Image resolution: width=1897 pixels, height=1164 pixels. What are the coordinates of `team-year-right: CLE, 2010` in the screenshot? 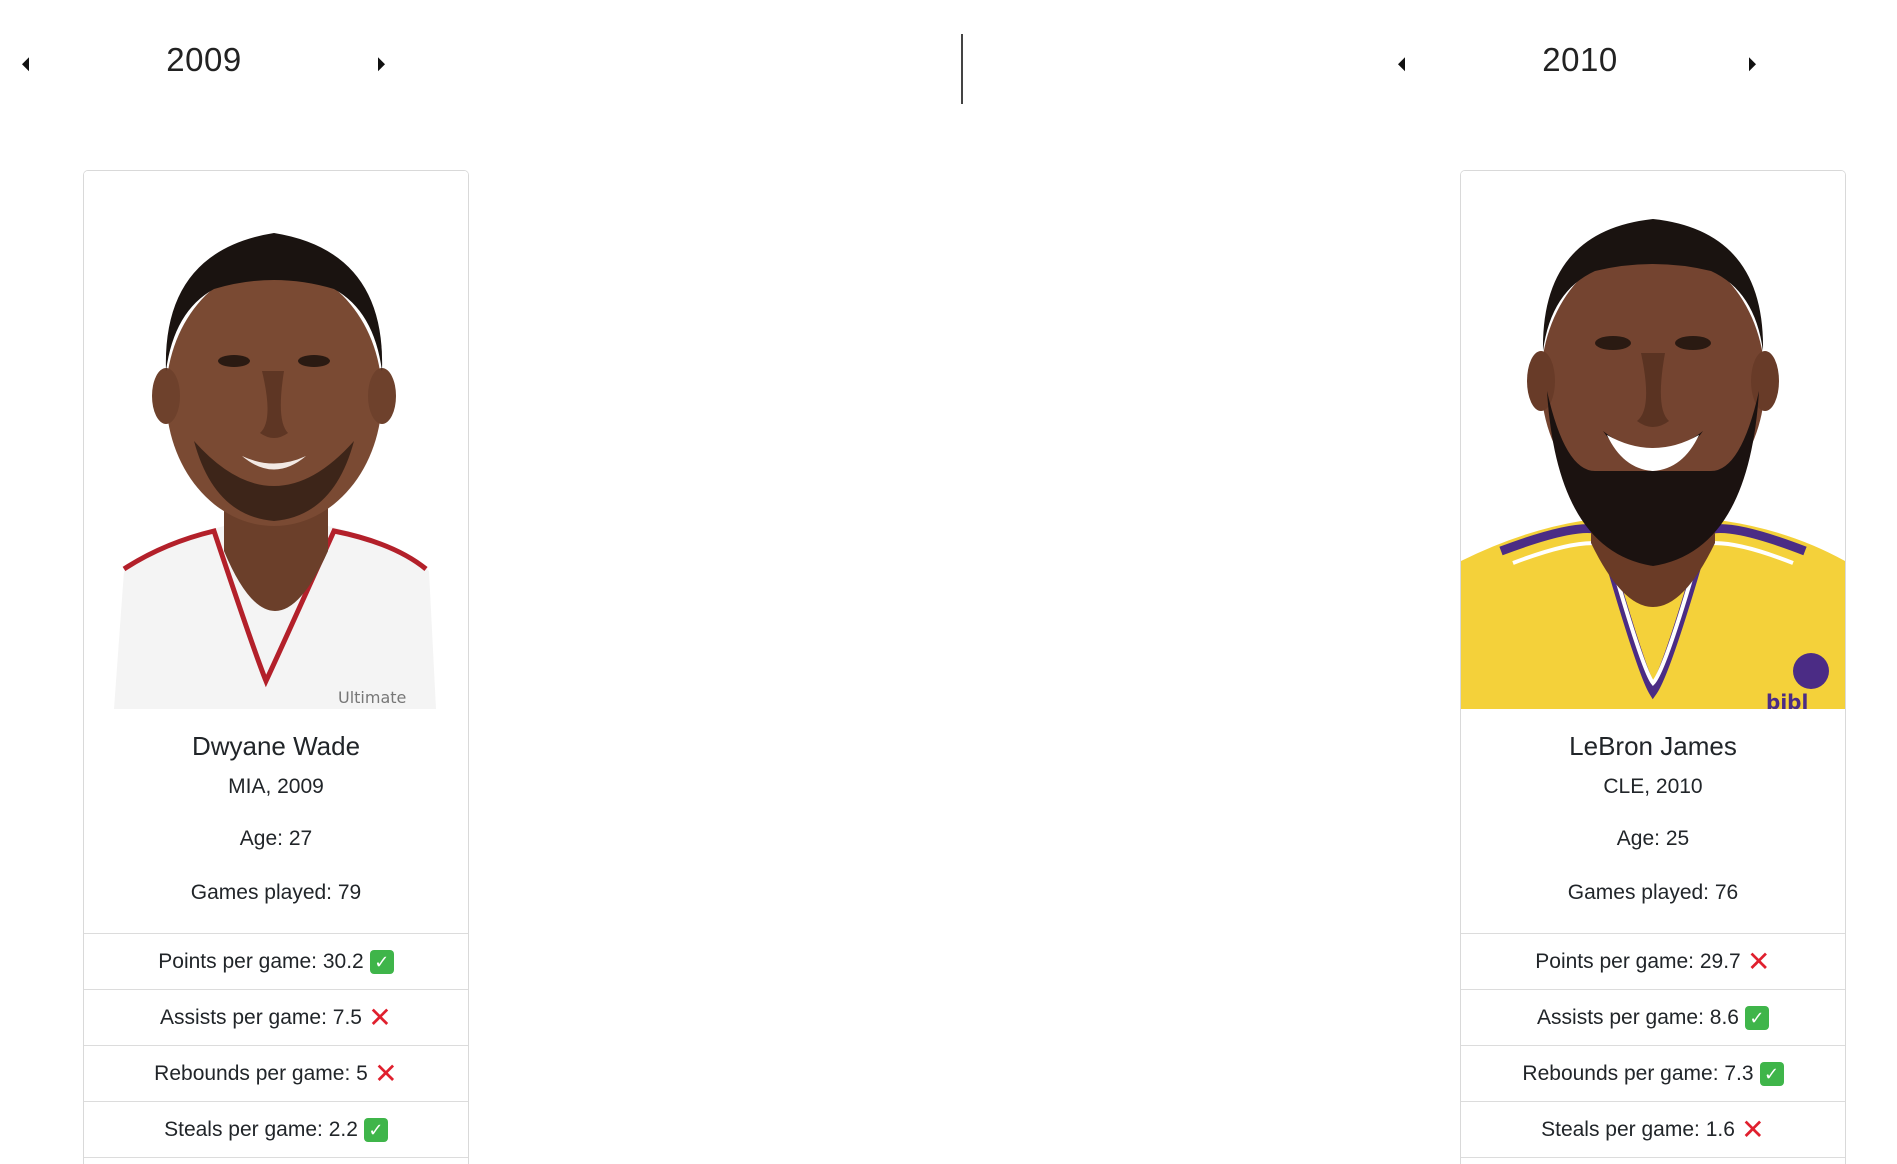 It's located at (1653, 786).